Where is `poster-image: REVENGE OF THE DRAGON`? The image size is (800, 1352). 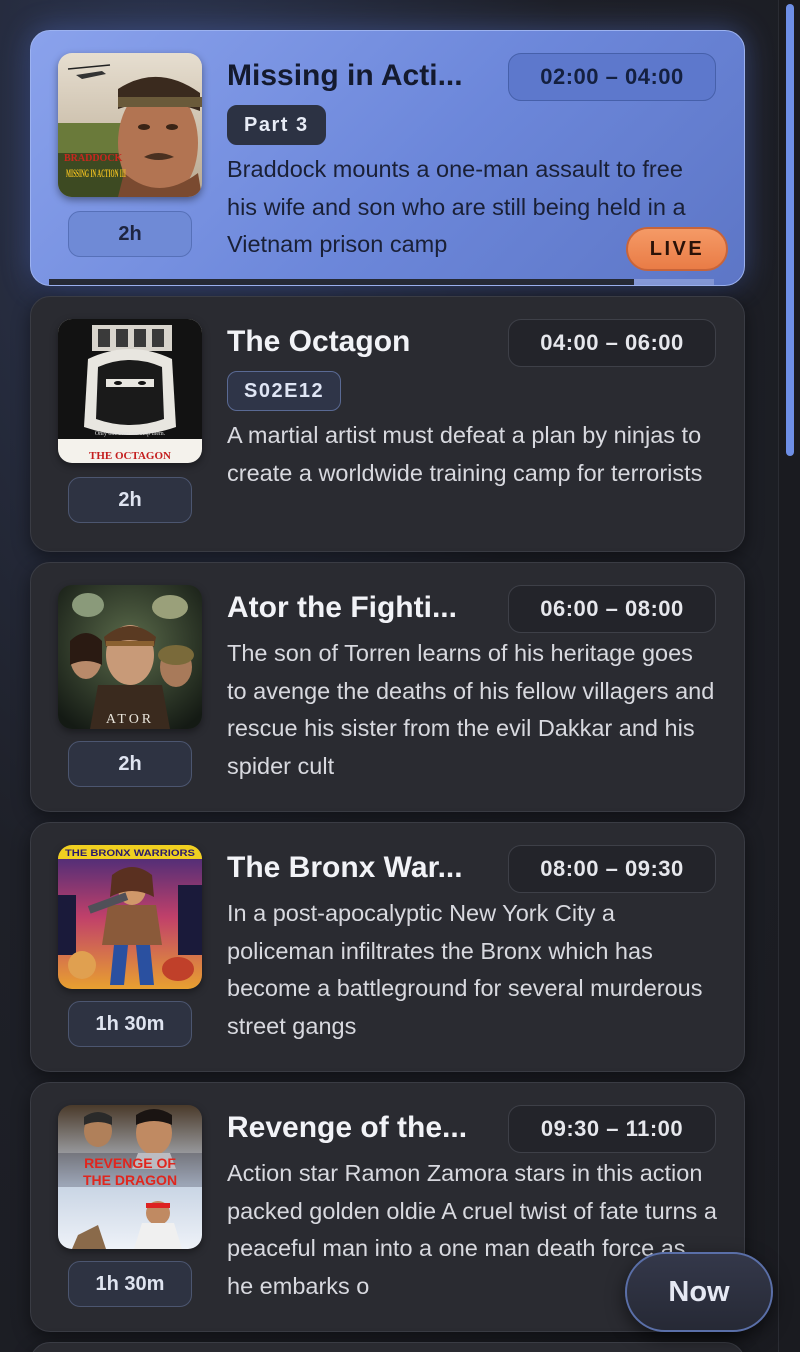
poster-image: REVENGE OF THE DRAGON is located at coordinates (130, 1177).